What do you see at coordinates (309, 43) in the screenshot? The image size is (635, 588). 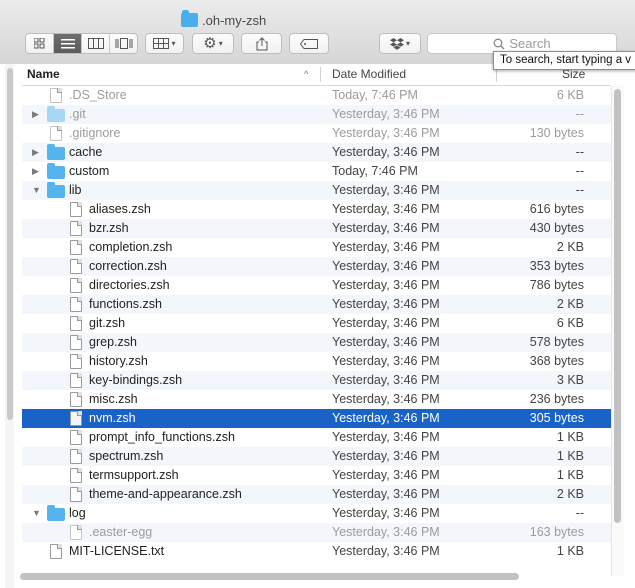 I see `tag-button` at bounding box center [309, 43].